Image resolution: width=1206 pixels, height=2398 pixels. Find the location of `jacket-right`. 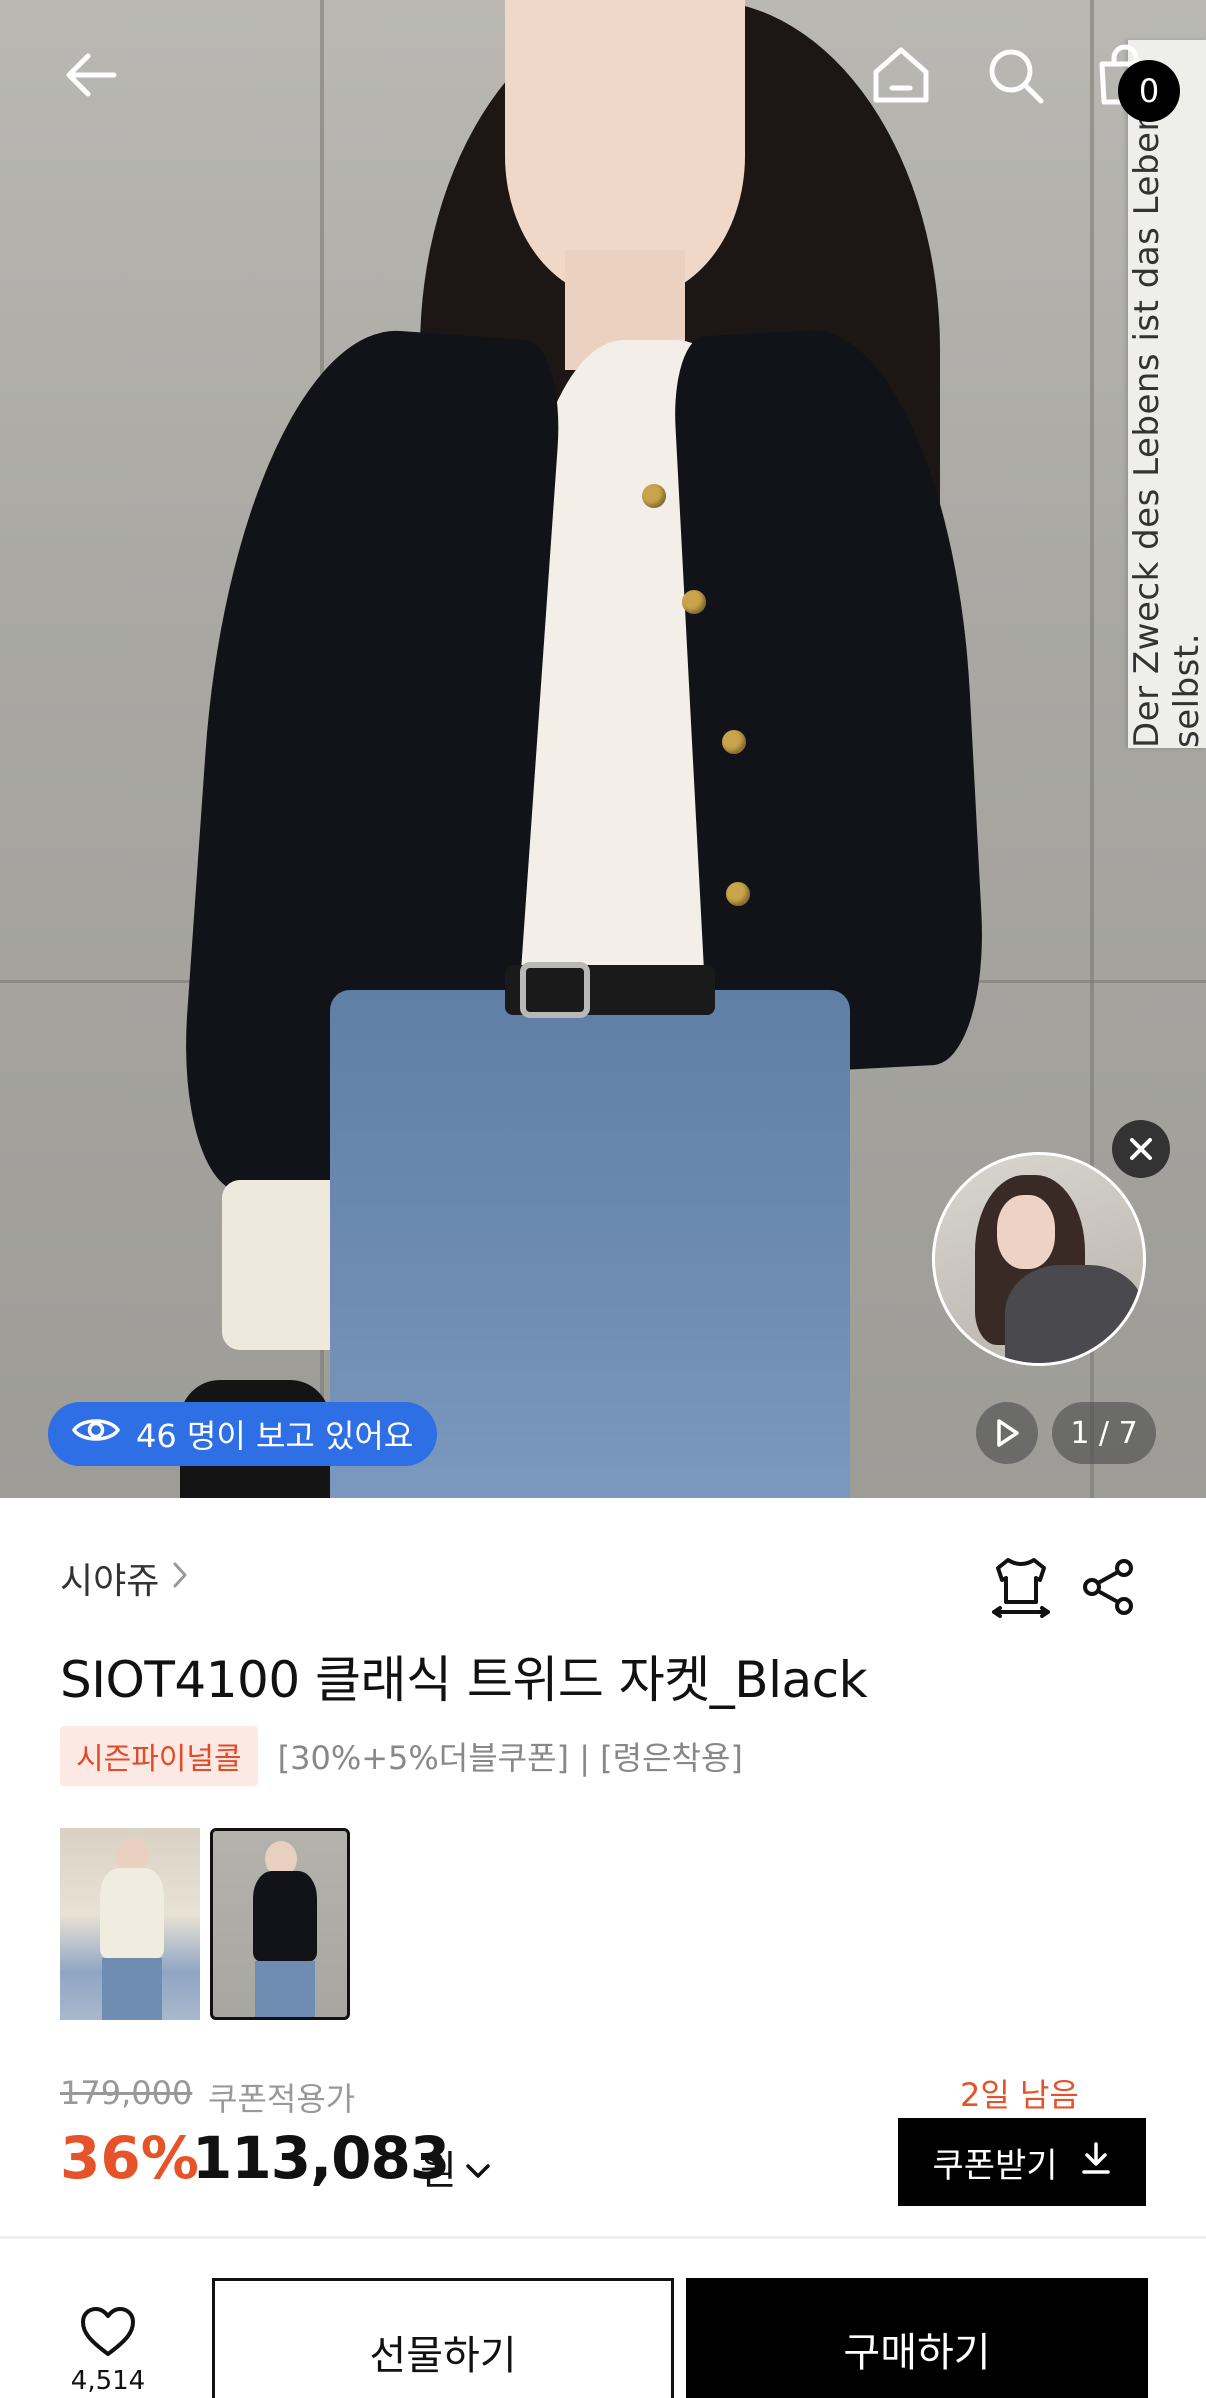

jacket-right is located at coordinates (830, 700).